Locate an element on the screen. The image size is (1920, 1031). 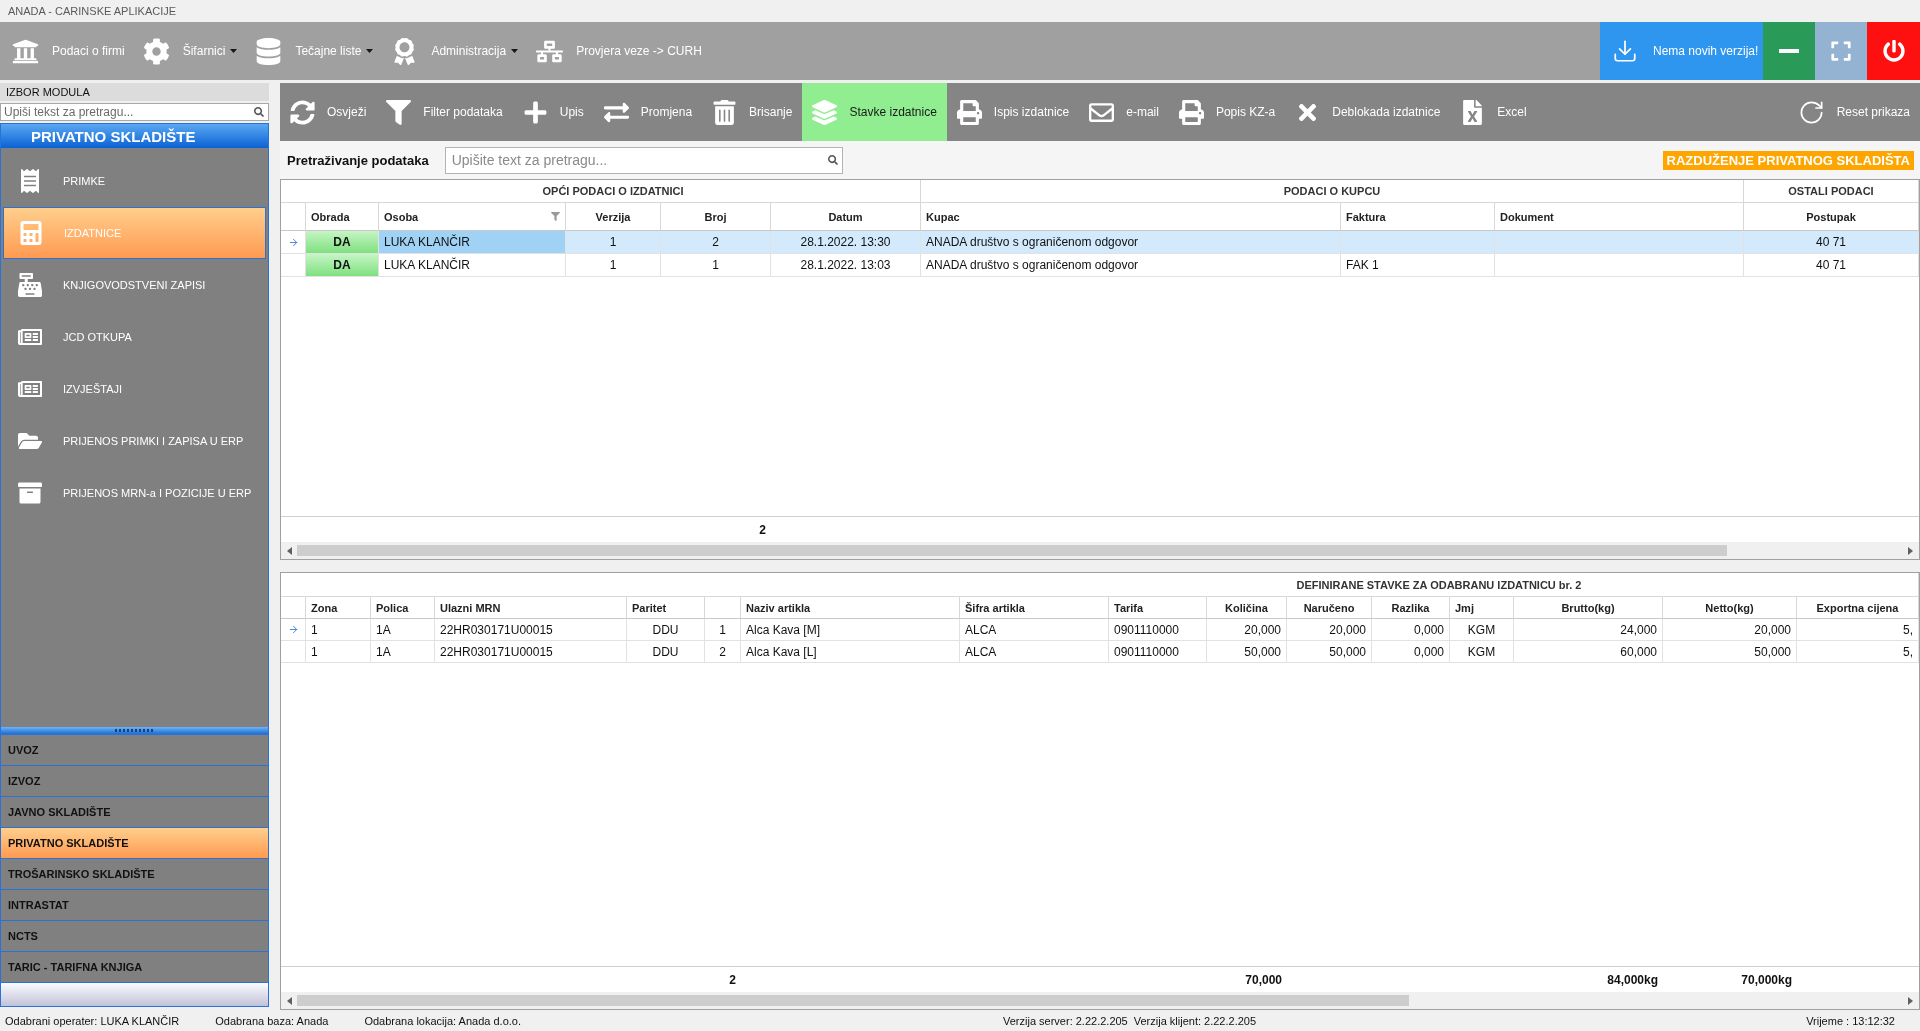
status-text: Vrijeme : 13:12:32 is located at coordinates (1850, 1021).